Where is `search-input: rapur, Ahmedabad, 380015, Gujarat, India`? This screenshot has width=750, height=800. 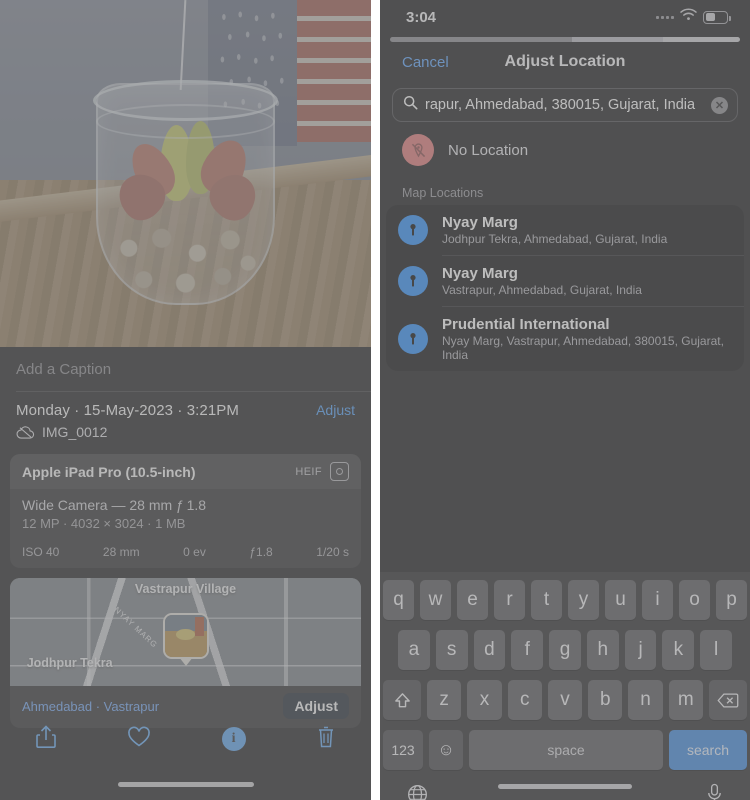 search-input: rapur, Ahmedabad, 380015, Gujarat, India is located at coordinates (564, 105).